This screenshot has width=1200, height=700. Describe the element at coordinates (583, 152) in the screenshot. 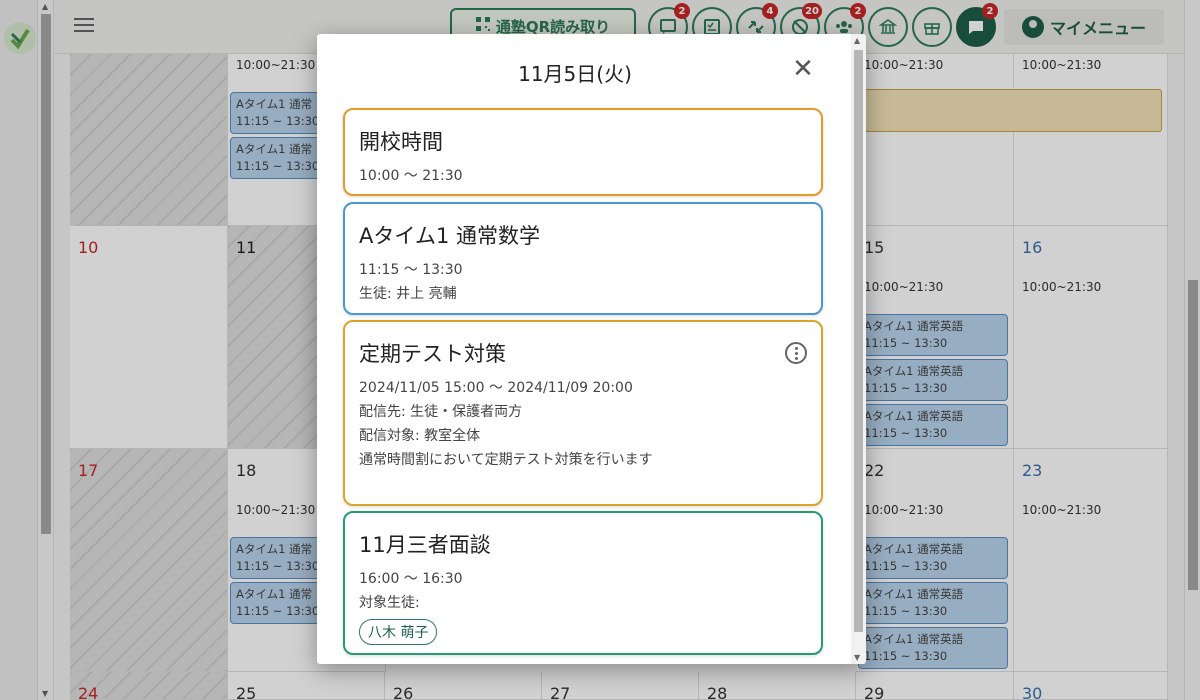

I see `event-card-opening-hours: 開校時間 10:00 ～ 21:30` at that location.